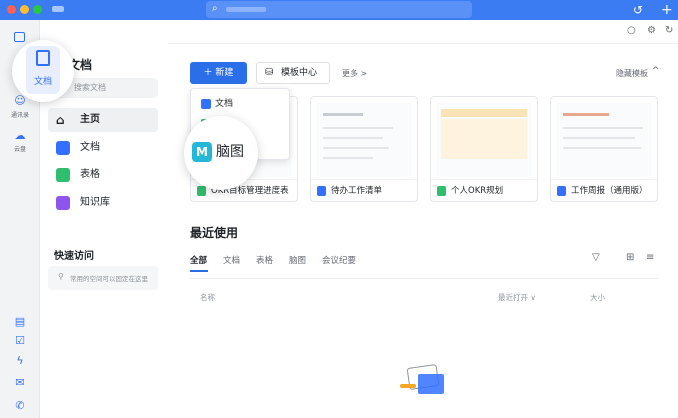 This screenshot has width=678, height=418. I want to click on chevron-up-icon: ^, so click(656, 71).